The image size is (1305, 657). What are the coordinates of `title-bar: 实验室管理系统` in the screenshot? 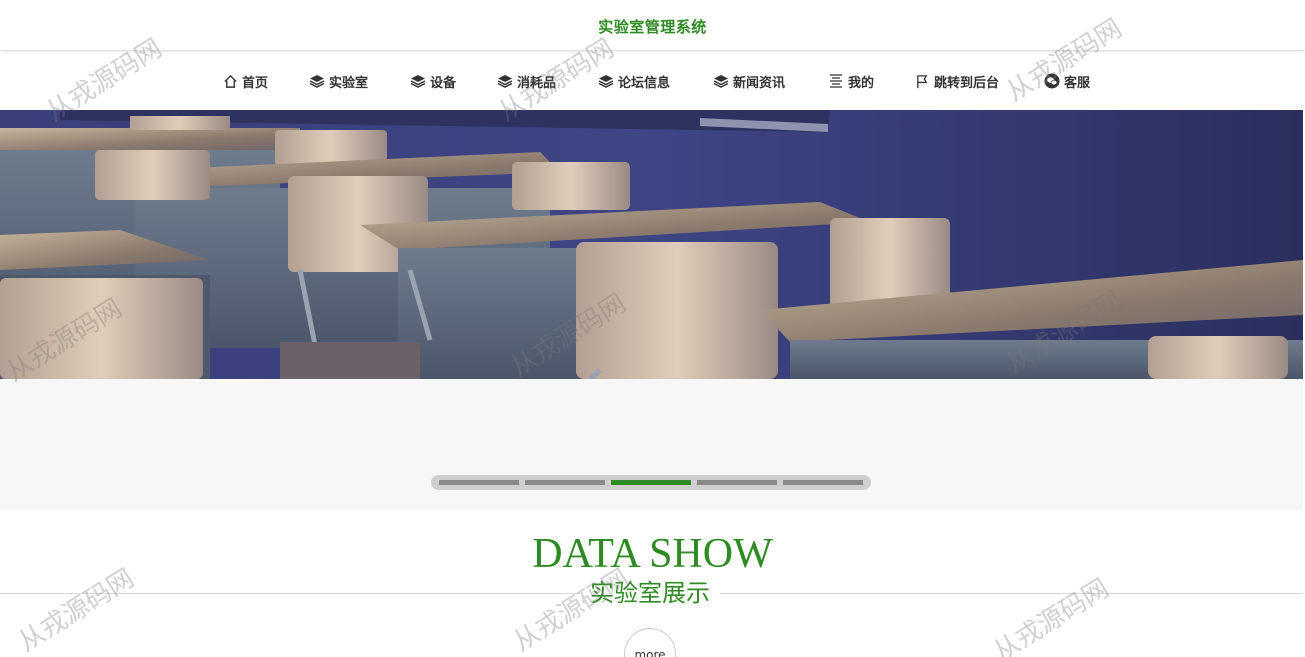 It's located at (652, 25).